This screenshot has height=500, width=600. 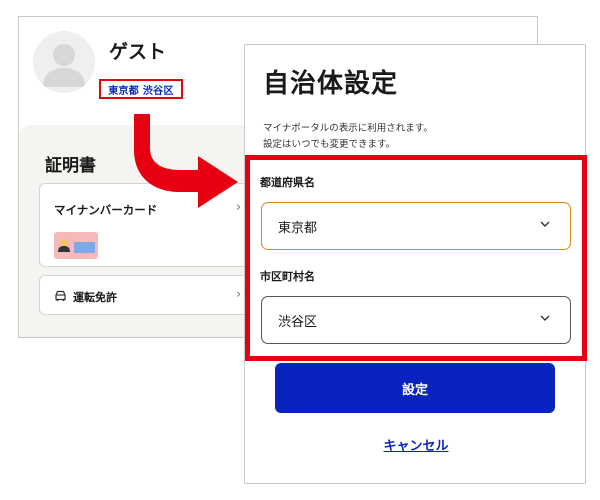 What do you see at coordinates (287, 276) in the screenshot?
I see `municipality-label: 市区町村名` at bounding box center [287, 276].